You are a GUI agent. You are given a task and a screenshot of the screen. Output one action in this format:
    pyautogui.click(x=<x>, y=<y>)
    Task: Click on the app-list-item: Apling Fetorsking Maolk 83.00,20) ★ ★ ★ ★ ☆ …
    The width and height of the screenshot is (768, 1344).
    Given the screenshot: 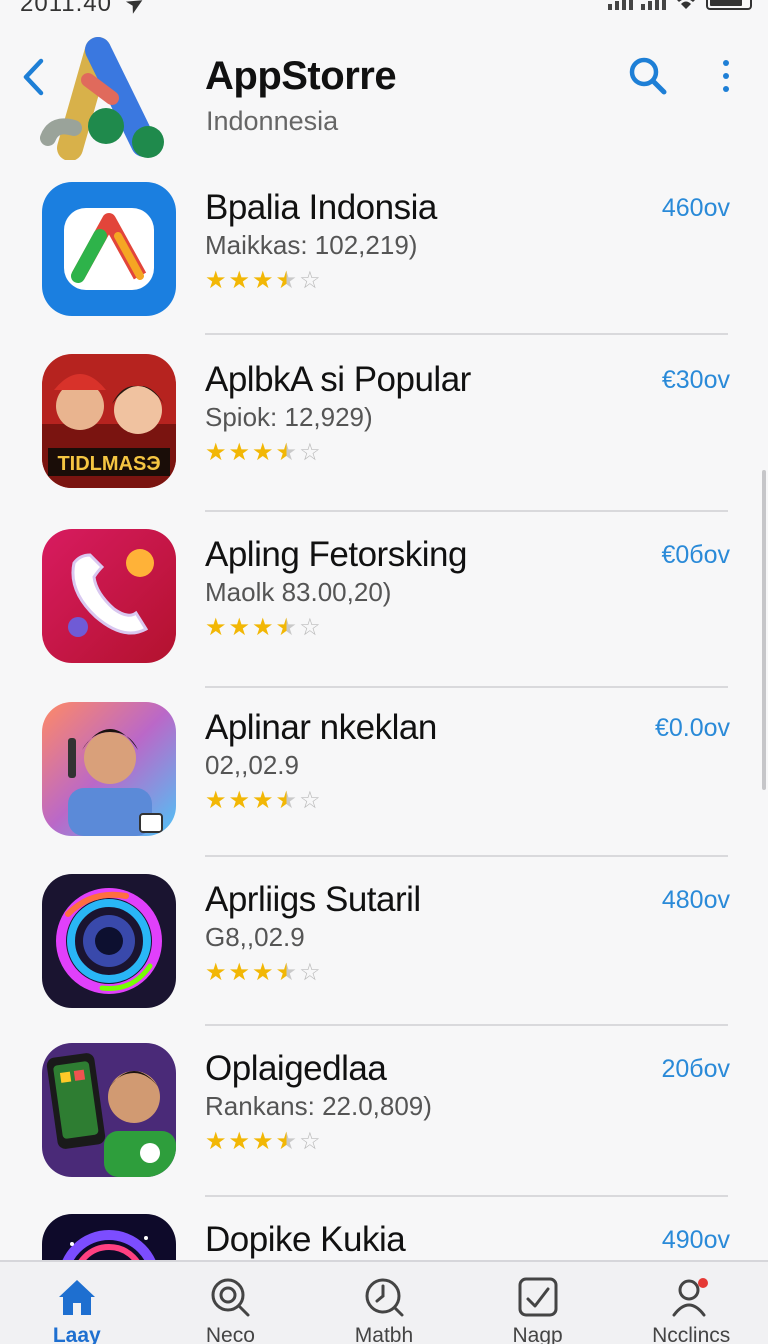 What is the action you would take?
    pyautogui.click(x=384, y=608)
    